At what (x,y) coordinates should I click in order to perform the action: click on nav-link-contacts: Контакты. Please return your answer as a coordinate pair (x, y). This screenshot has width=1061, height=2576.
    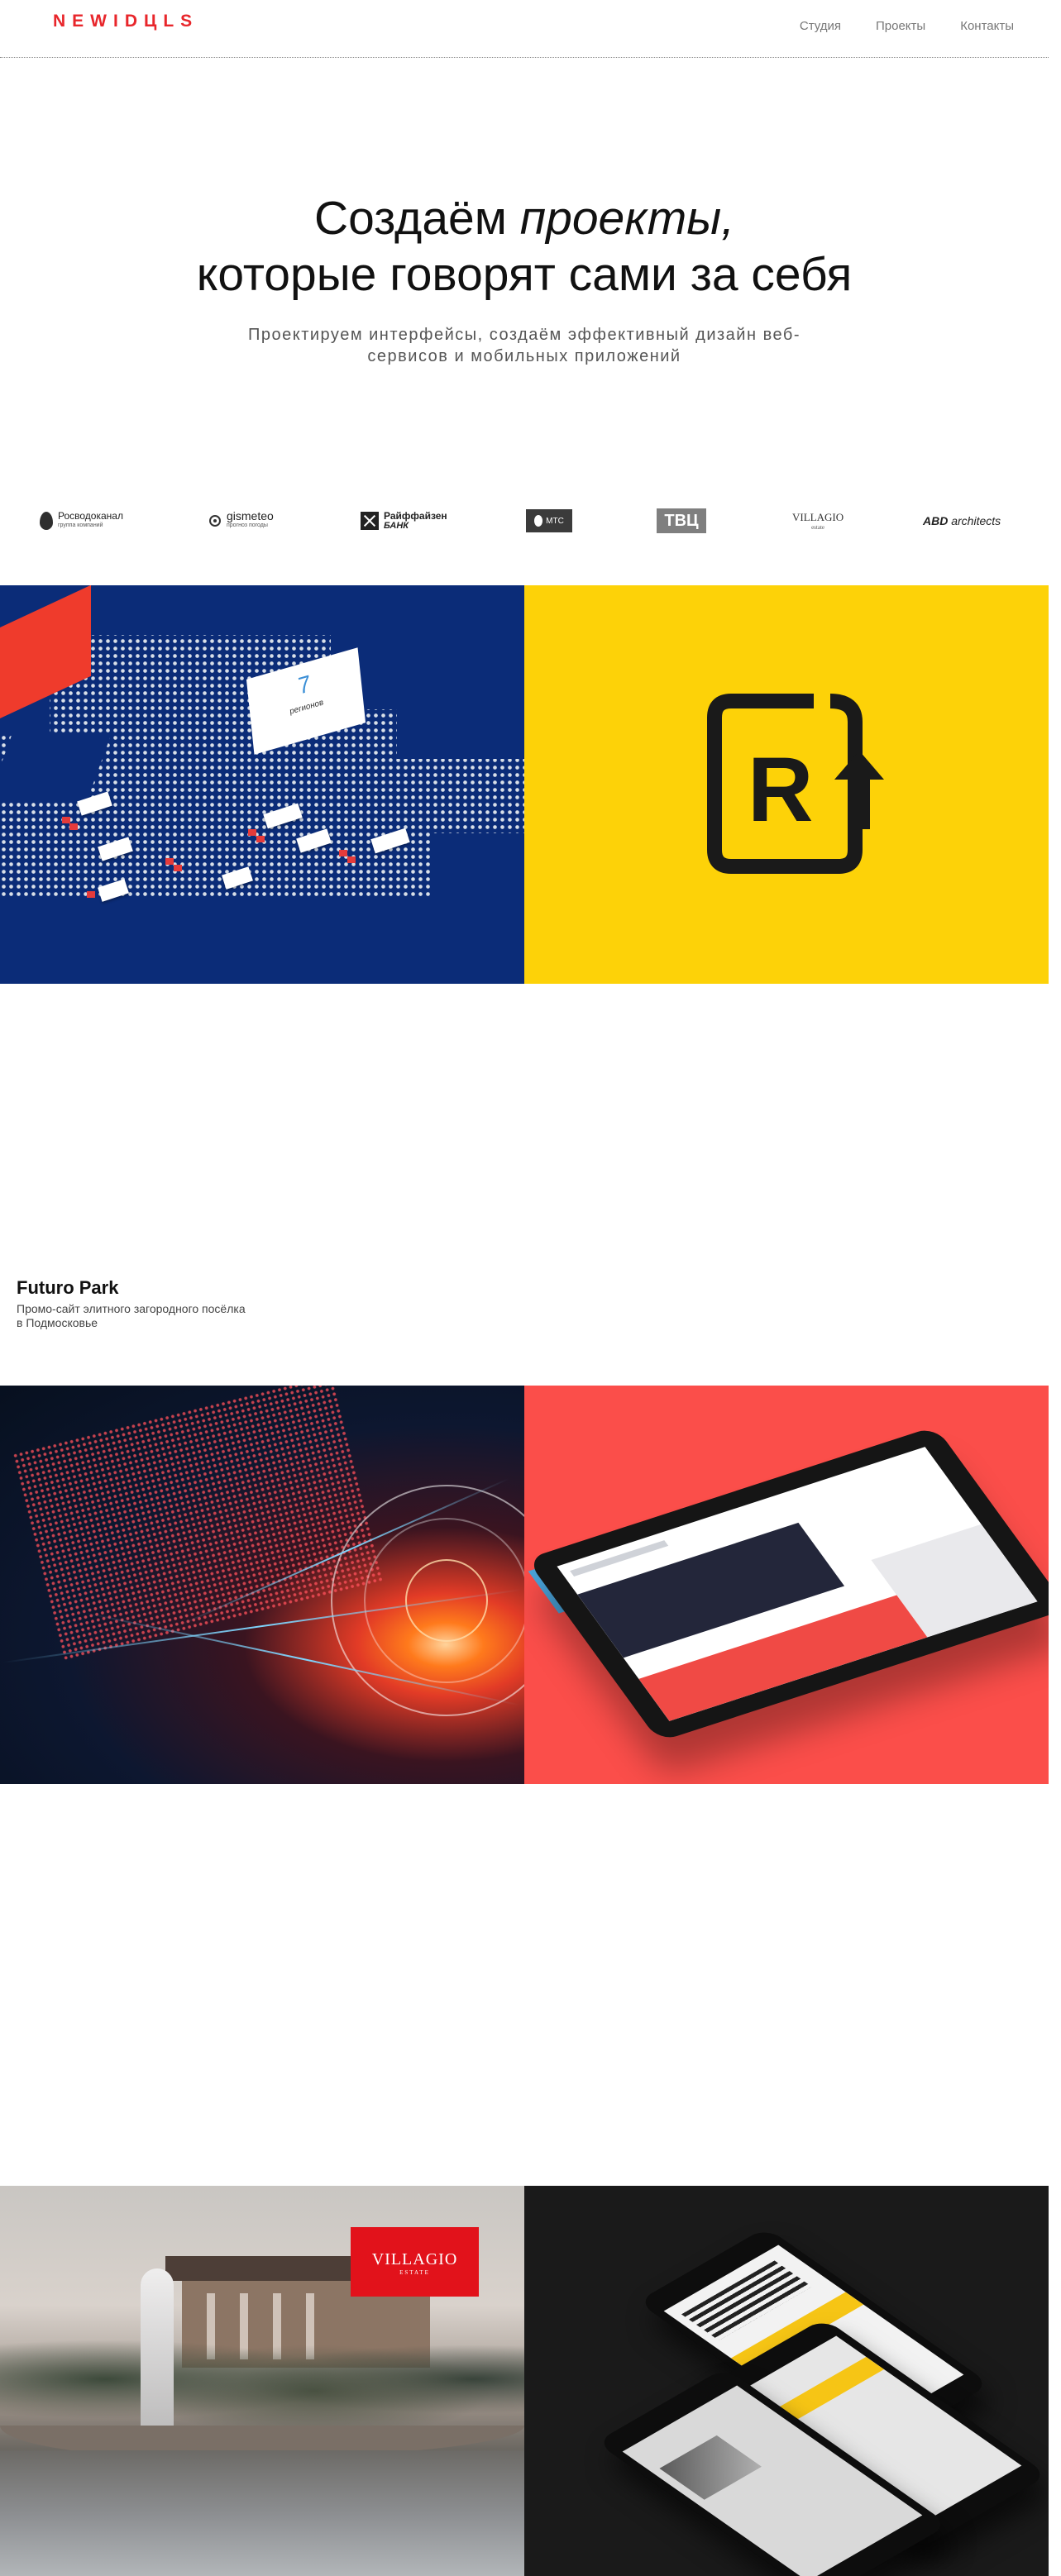
    Looking at the image, I should click on (987, 26).